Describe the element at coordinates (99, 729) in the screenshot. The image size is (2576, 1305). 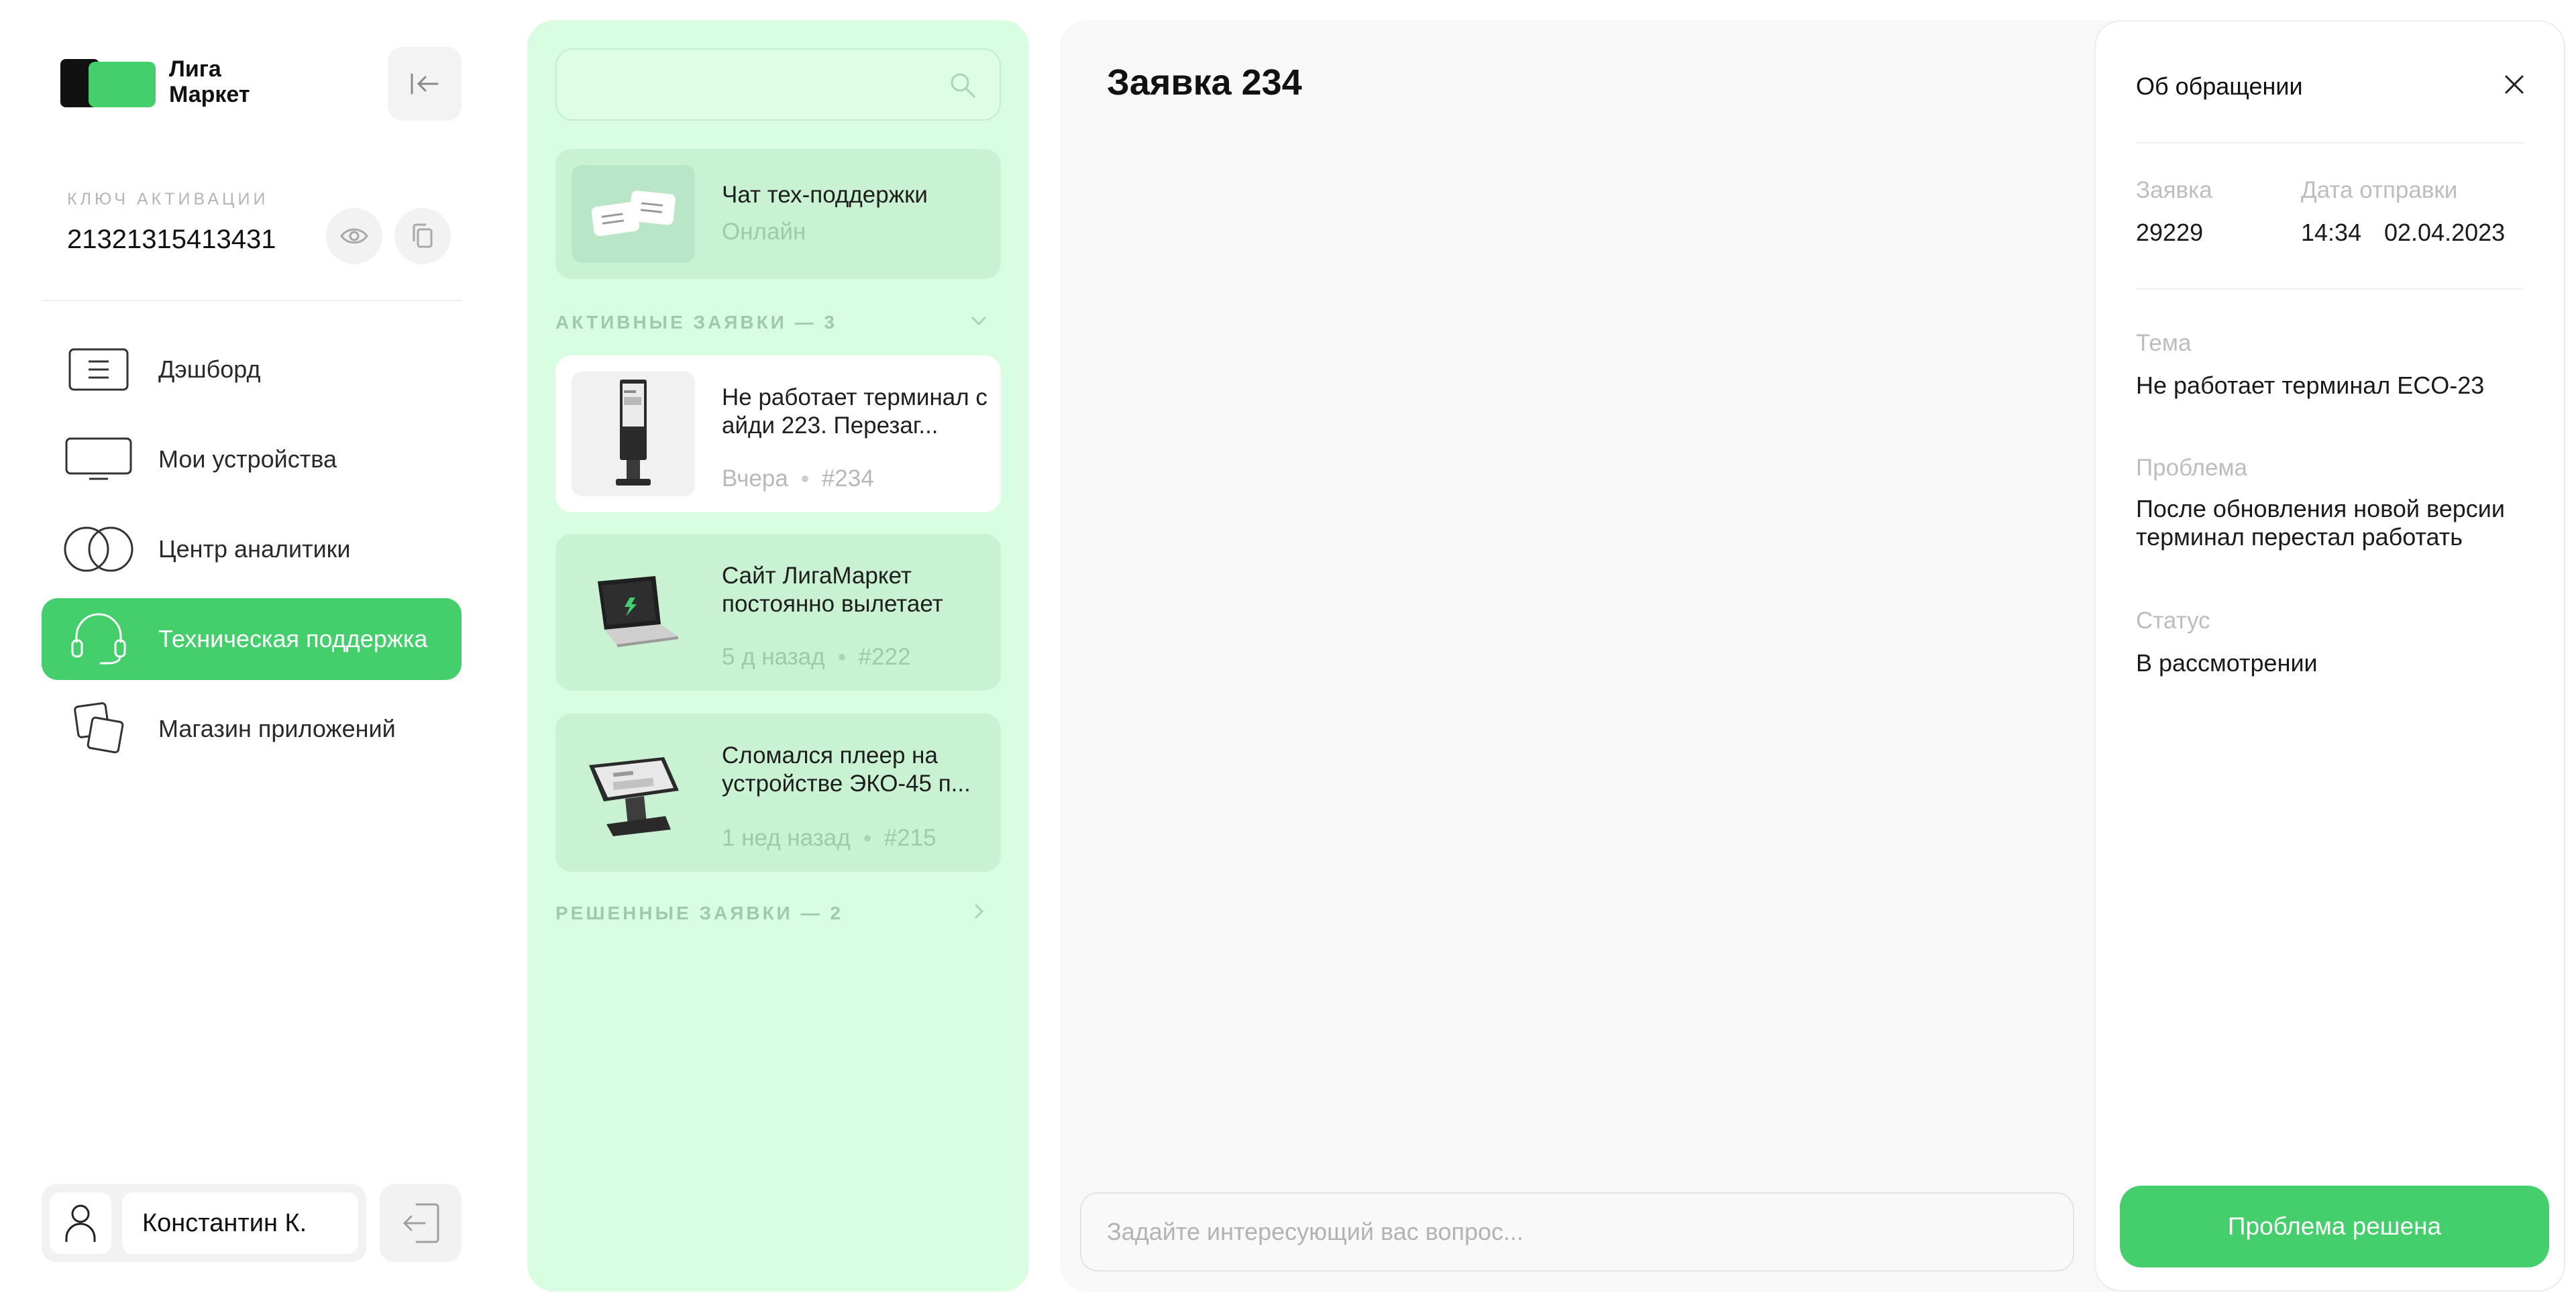
I see `app-store-icon` at that location.